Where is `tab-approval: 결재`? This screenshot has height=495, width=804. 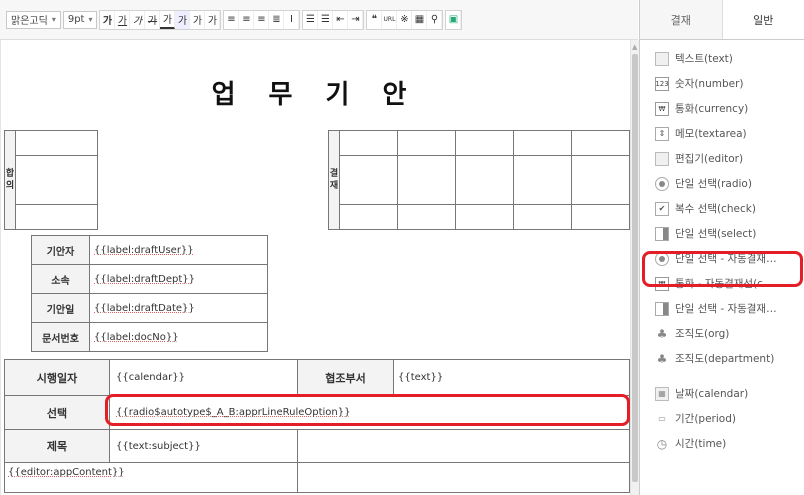
tab-approval: 결재 is located at coordinates (681, 19).